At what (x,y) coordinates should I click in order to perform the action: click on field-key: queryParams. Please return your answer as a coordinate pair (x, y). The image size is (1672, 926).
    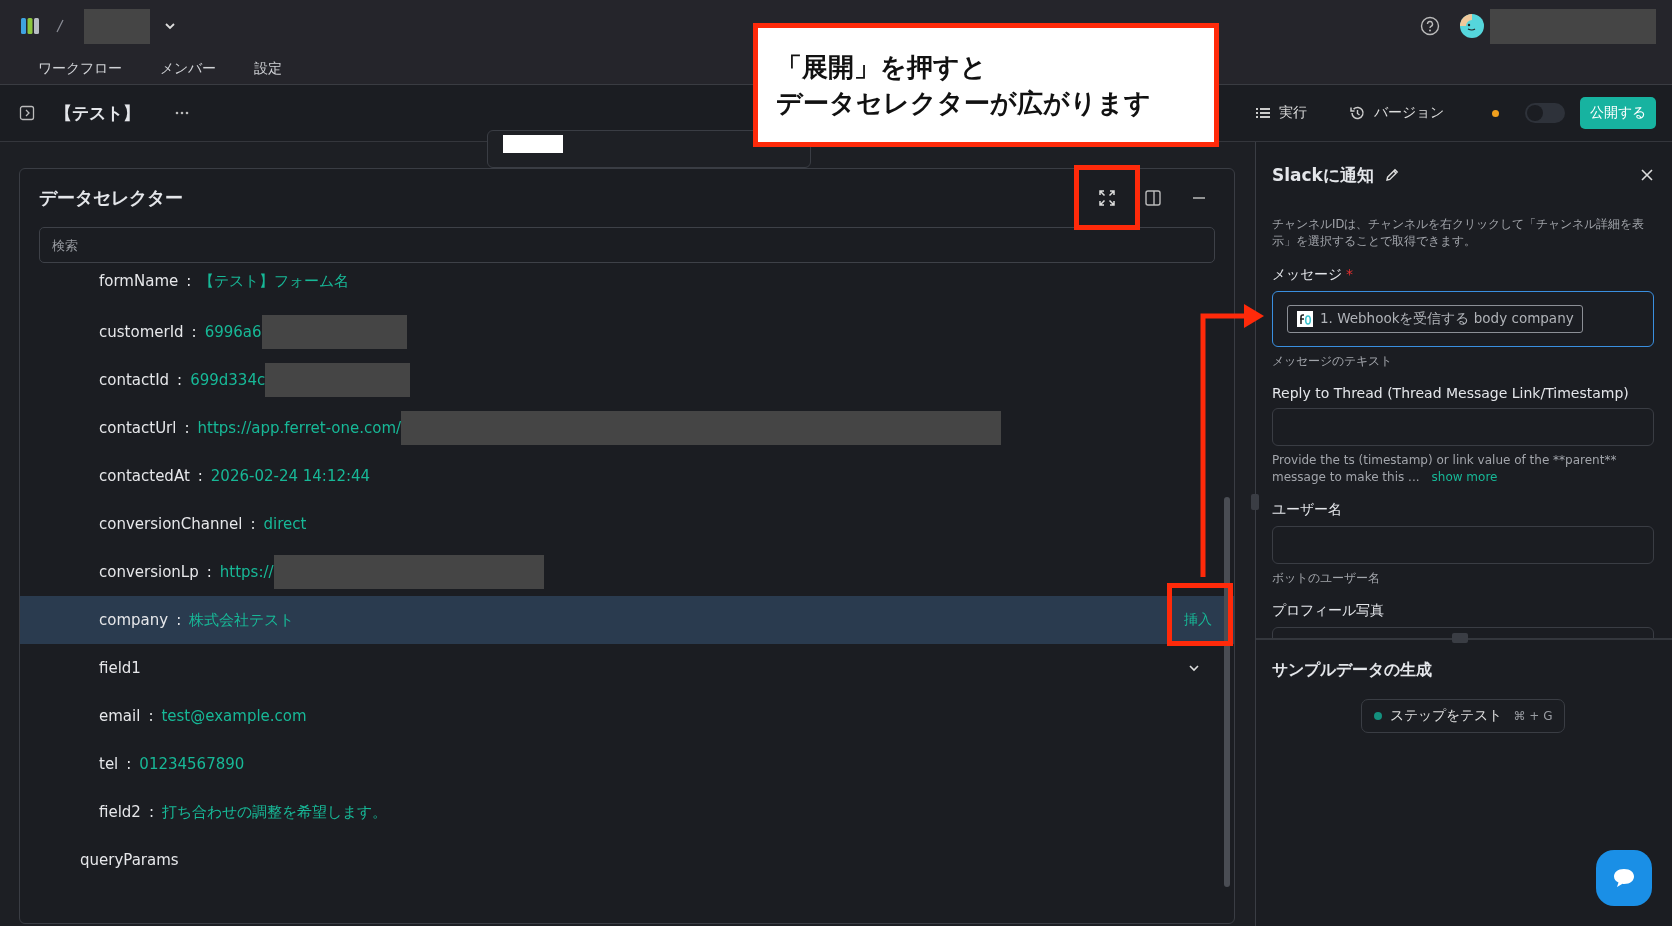
    Looking at the image, I should click on (129, 860).